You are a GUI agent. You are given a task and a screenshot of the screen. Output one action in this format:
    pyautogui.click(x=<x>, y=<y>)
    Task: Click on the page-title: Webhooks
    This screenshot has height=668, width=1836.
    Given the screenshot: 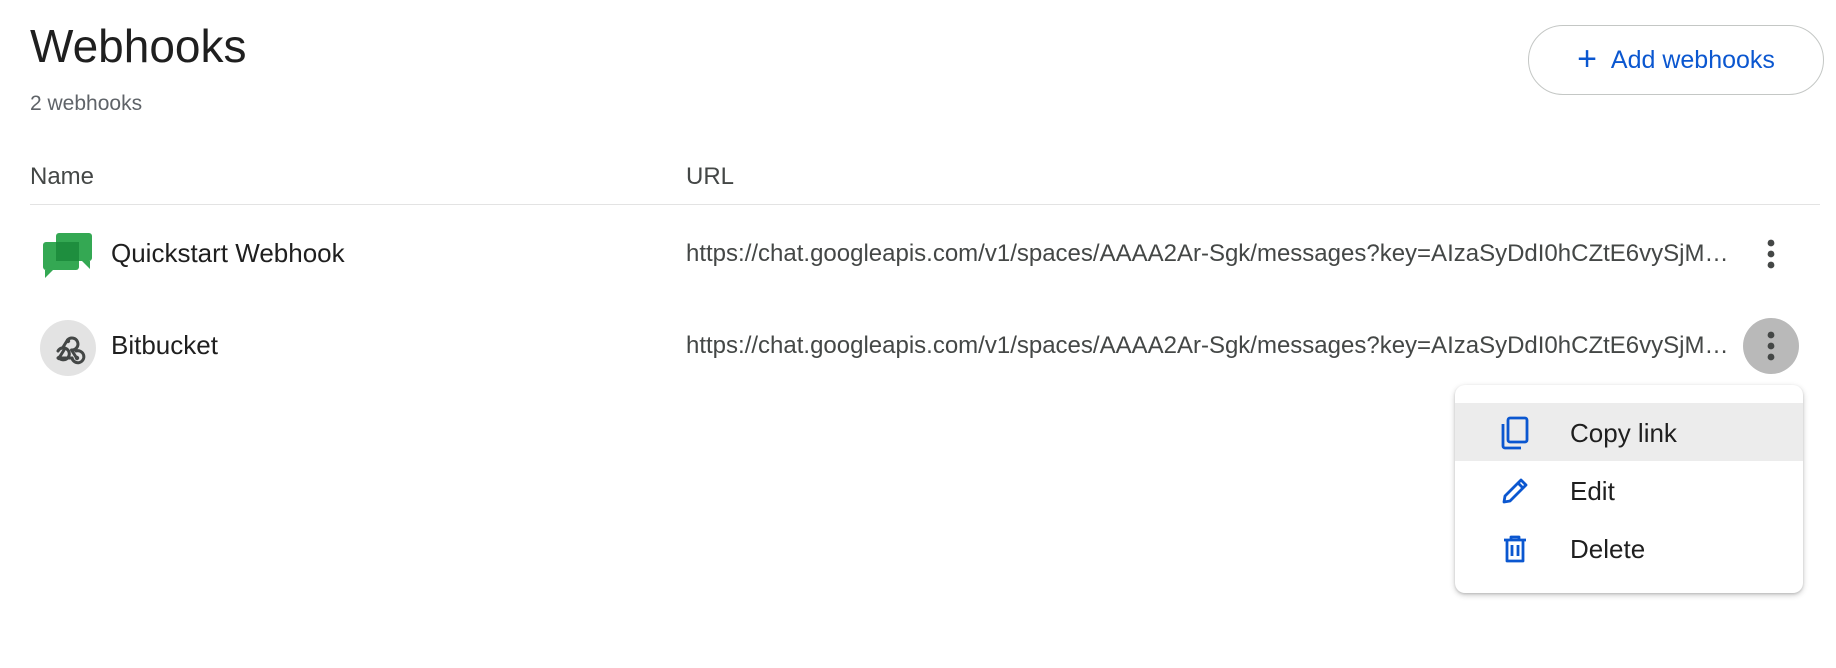 What is the action you would take?
    pyautogui.click(x=138, y=46)
    